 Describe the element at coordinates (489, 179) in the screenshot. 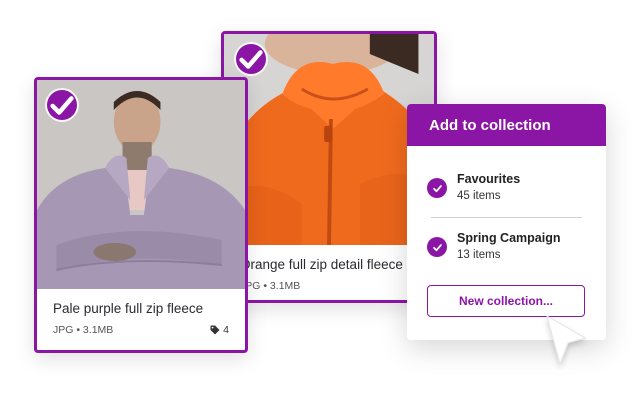

I see `collection-name: Favourites` at that location.